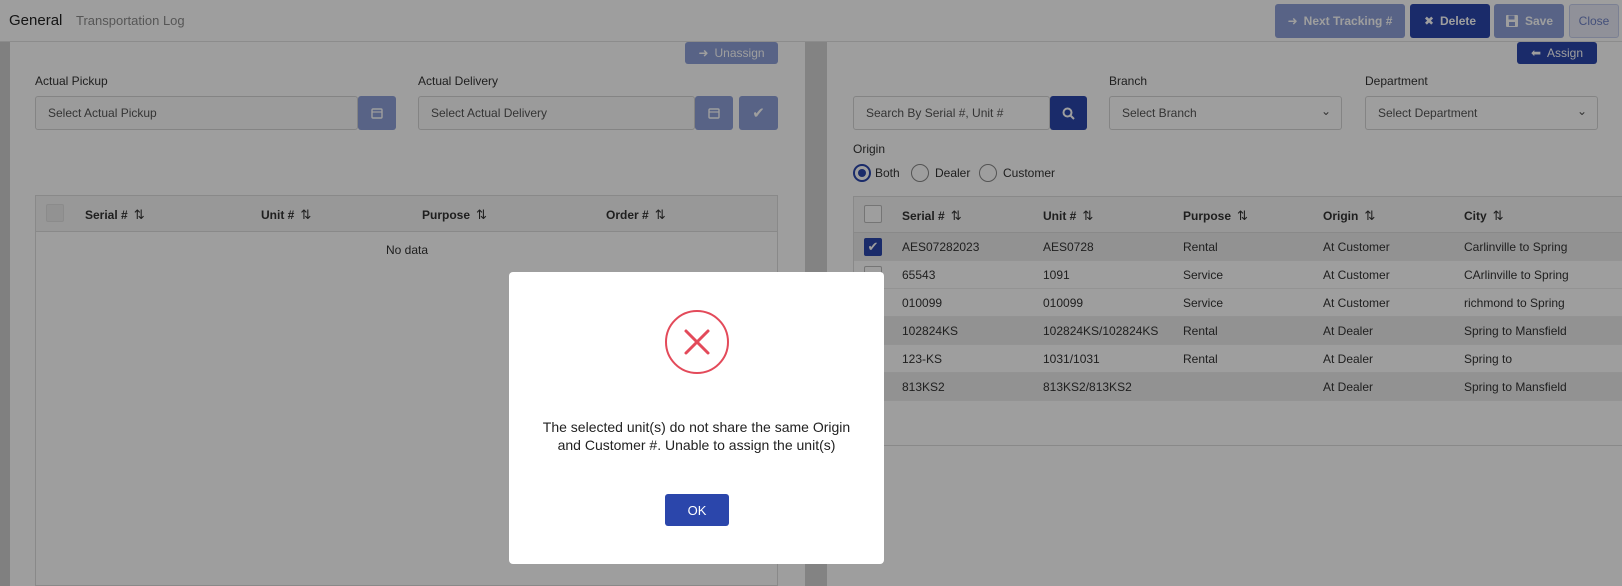 This screenshot has width=1622, height=586. Describe the element at coordinates (697, 342) in the screenshot. I see `error-icon` at that location.